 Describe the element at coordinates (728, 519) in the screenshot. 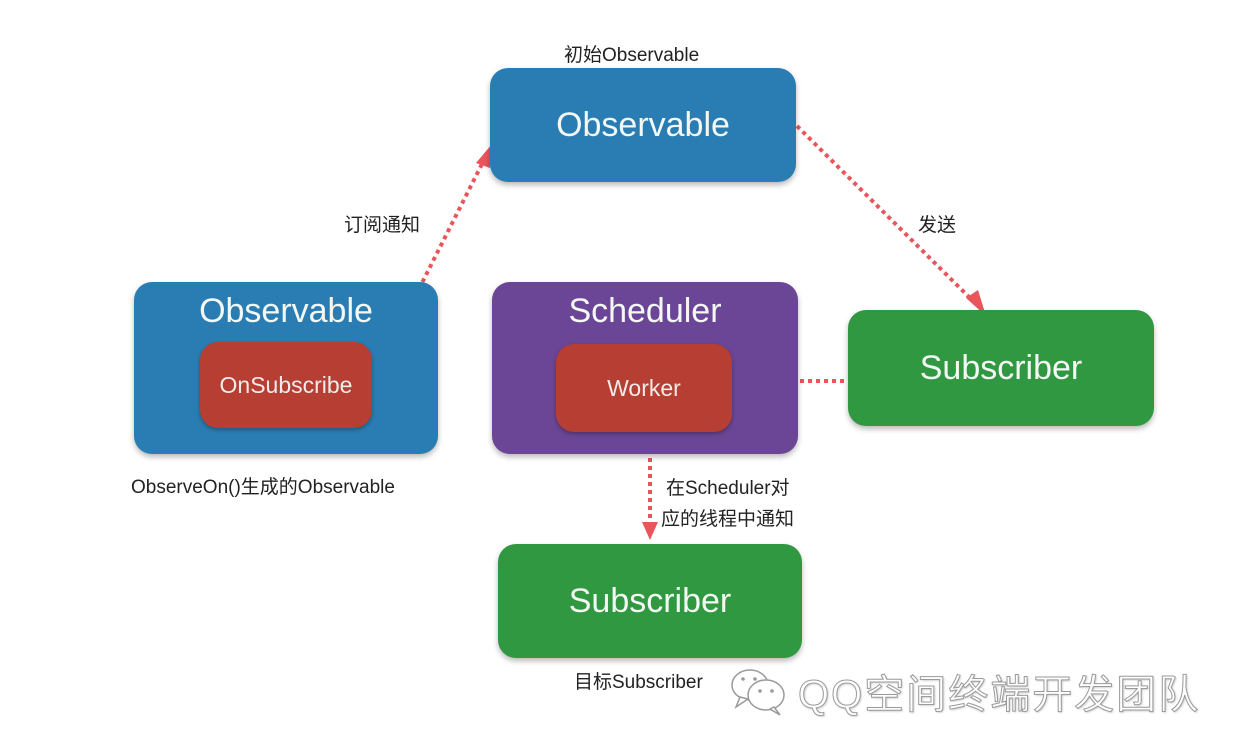

I see `edge-label-worker-to-target-line2: 应的线程中通知` at that location.